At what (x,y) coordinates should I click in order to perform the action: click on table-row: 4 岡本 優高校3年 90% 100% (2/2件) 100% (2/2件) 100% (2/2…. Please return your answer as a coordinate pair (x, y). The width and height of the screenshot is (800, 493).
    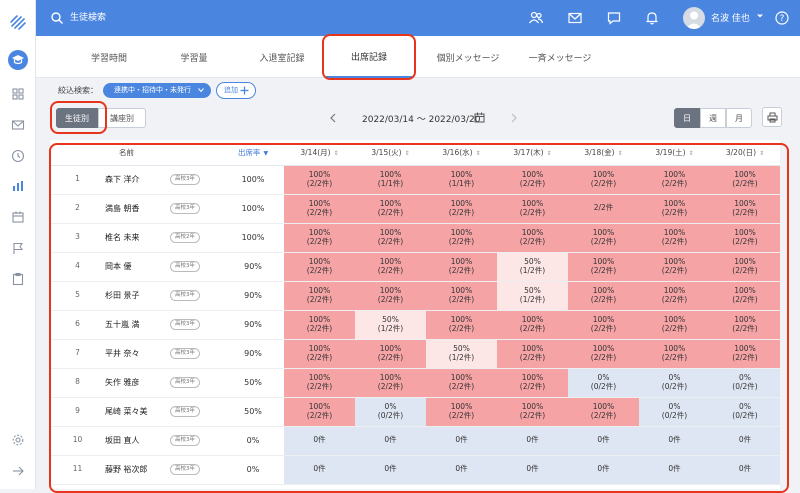
    Looking at the image, I should click on (415, 267).